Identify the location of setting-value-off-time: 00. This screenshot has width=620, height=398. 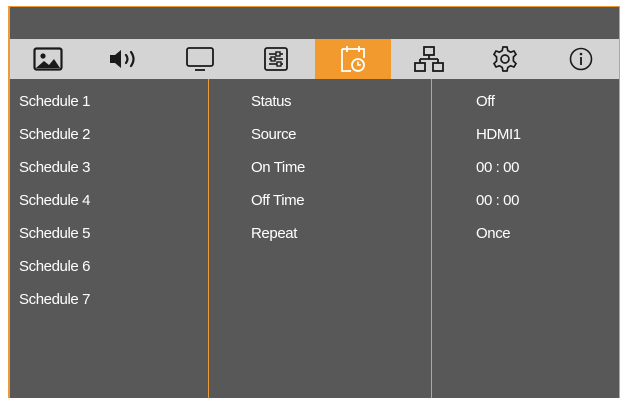
(525, 200).